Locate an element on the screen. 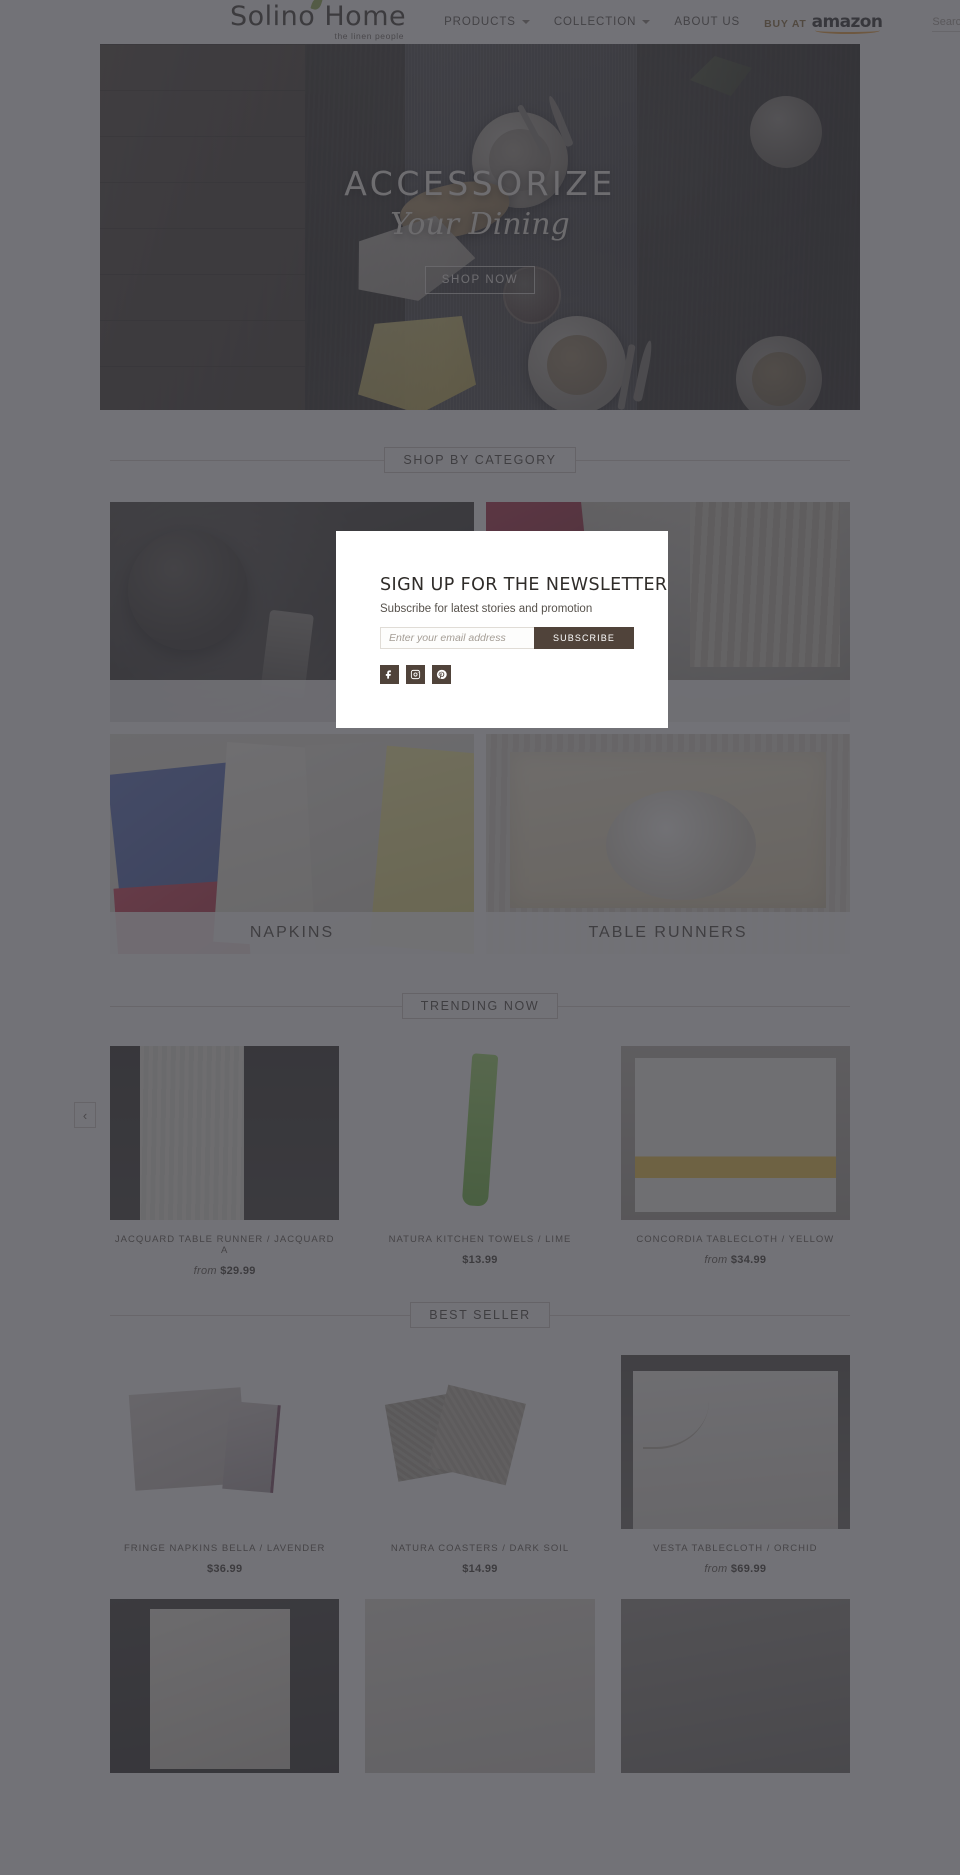 Image resolution: width=960 pixels, height=1875 pixels. carousel-prev-icon: ‹ is located at coordinates (85, 1115).